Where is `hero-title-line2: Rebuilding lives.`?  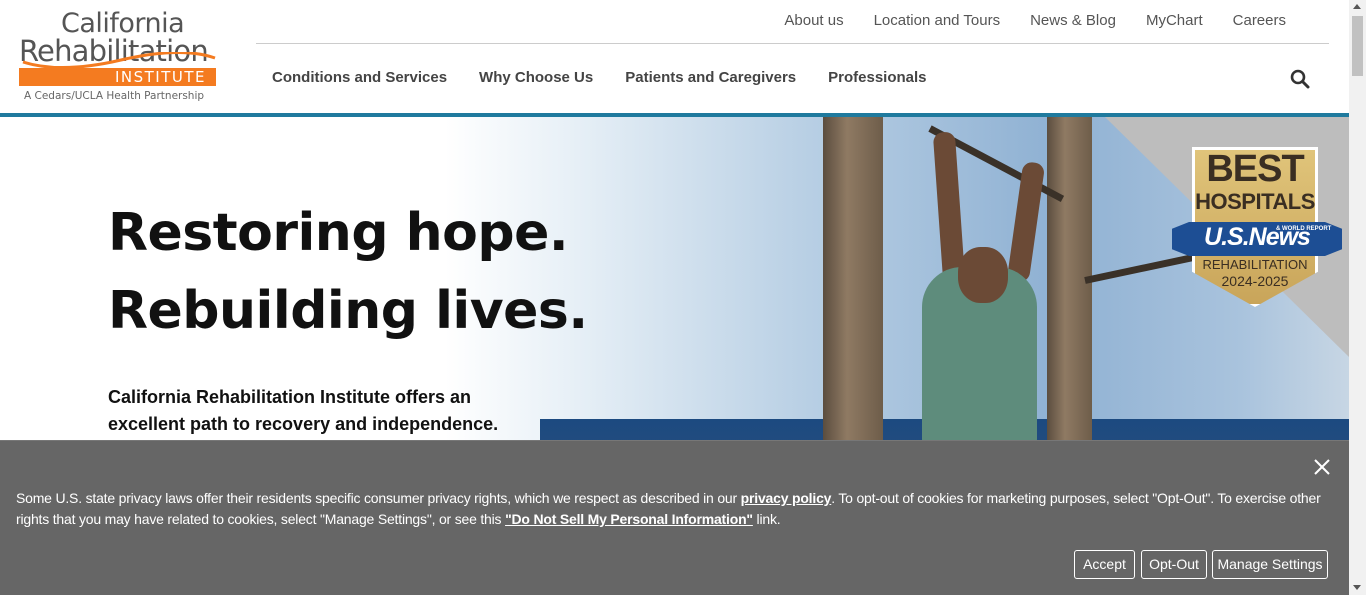 hero-title-line2: Rebuilding lives. is located at coordinates (348, 311).